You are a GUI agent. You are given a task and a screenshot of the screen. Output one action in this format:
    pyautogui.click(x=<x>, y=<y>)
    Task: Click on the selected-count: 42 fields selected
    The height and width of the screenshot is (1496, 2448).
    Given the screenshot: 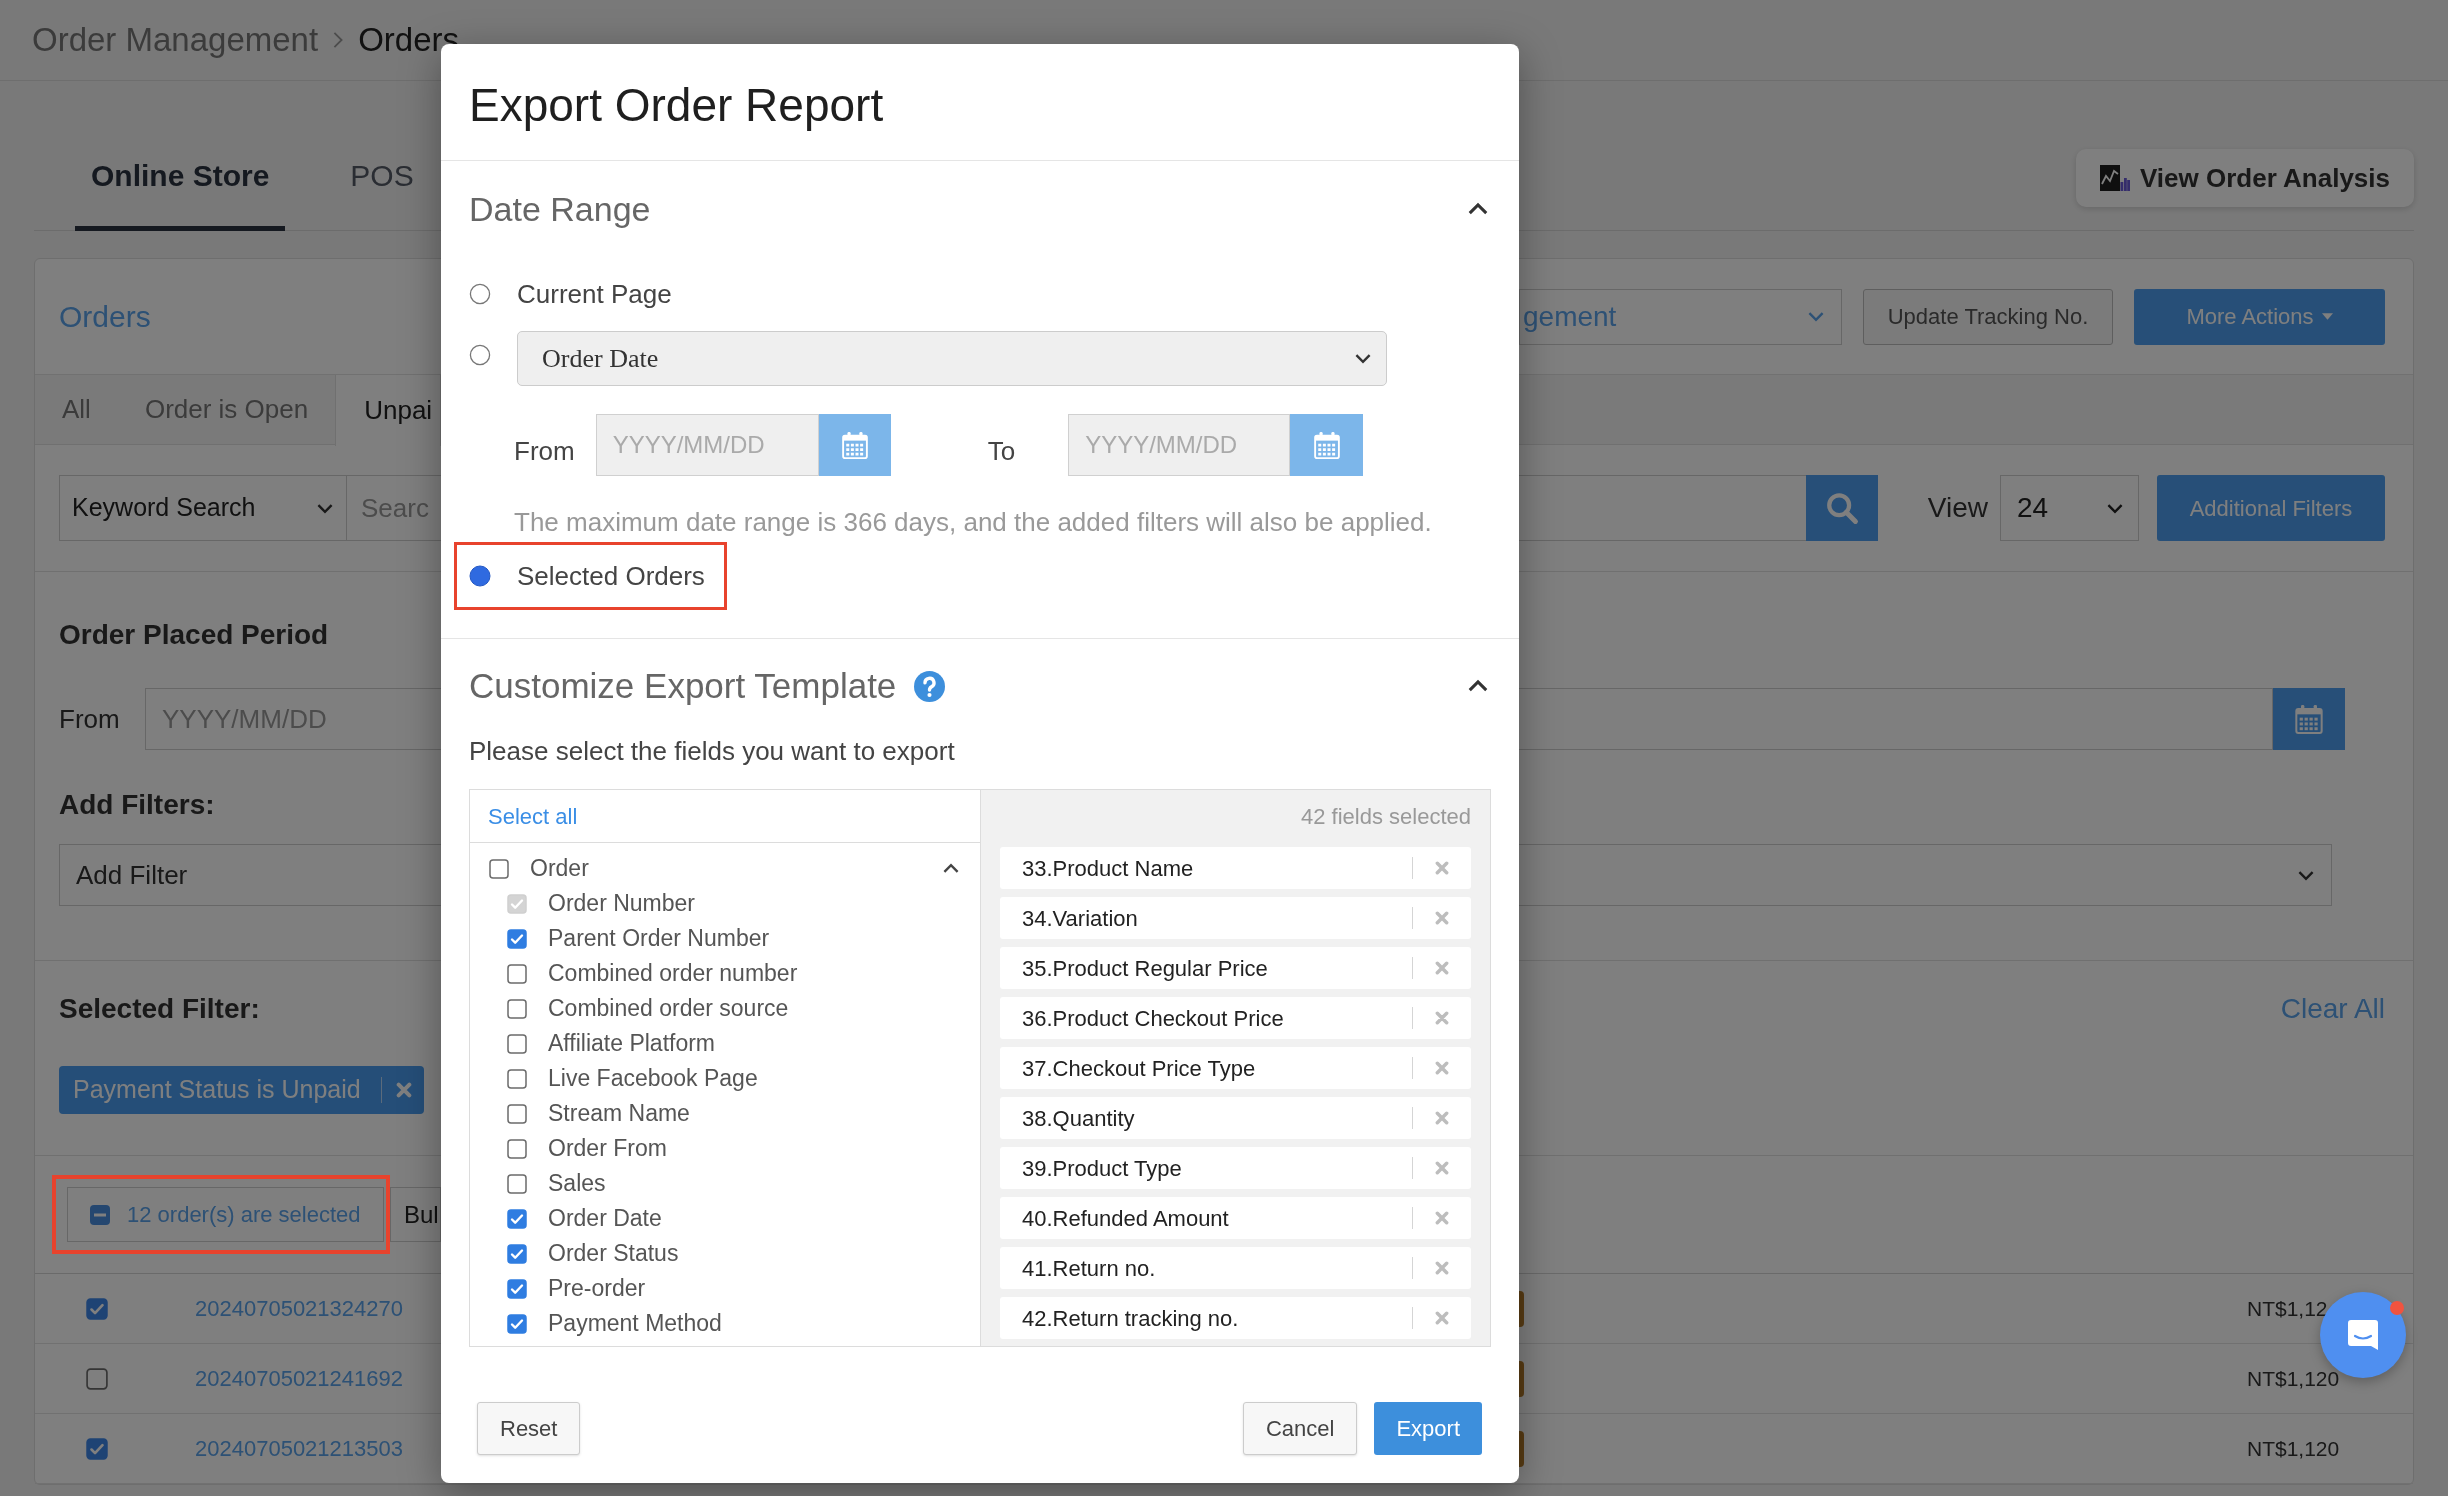 What is the action you would take?
    pyautogui.click(x=1386, y=817)
    